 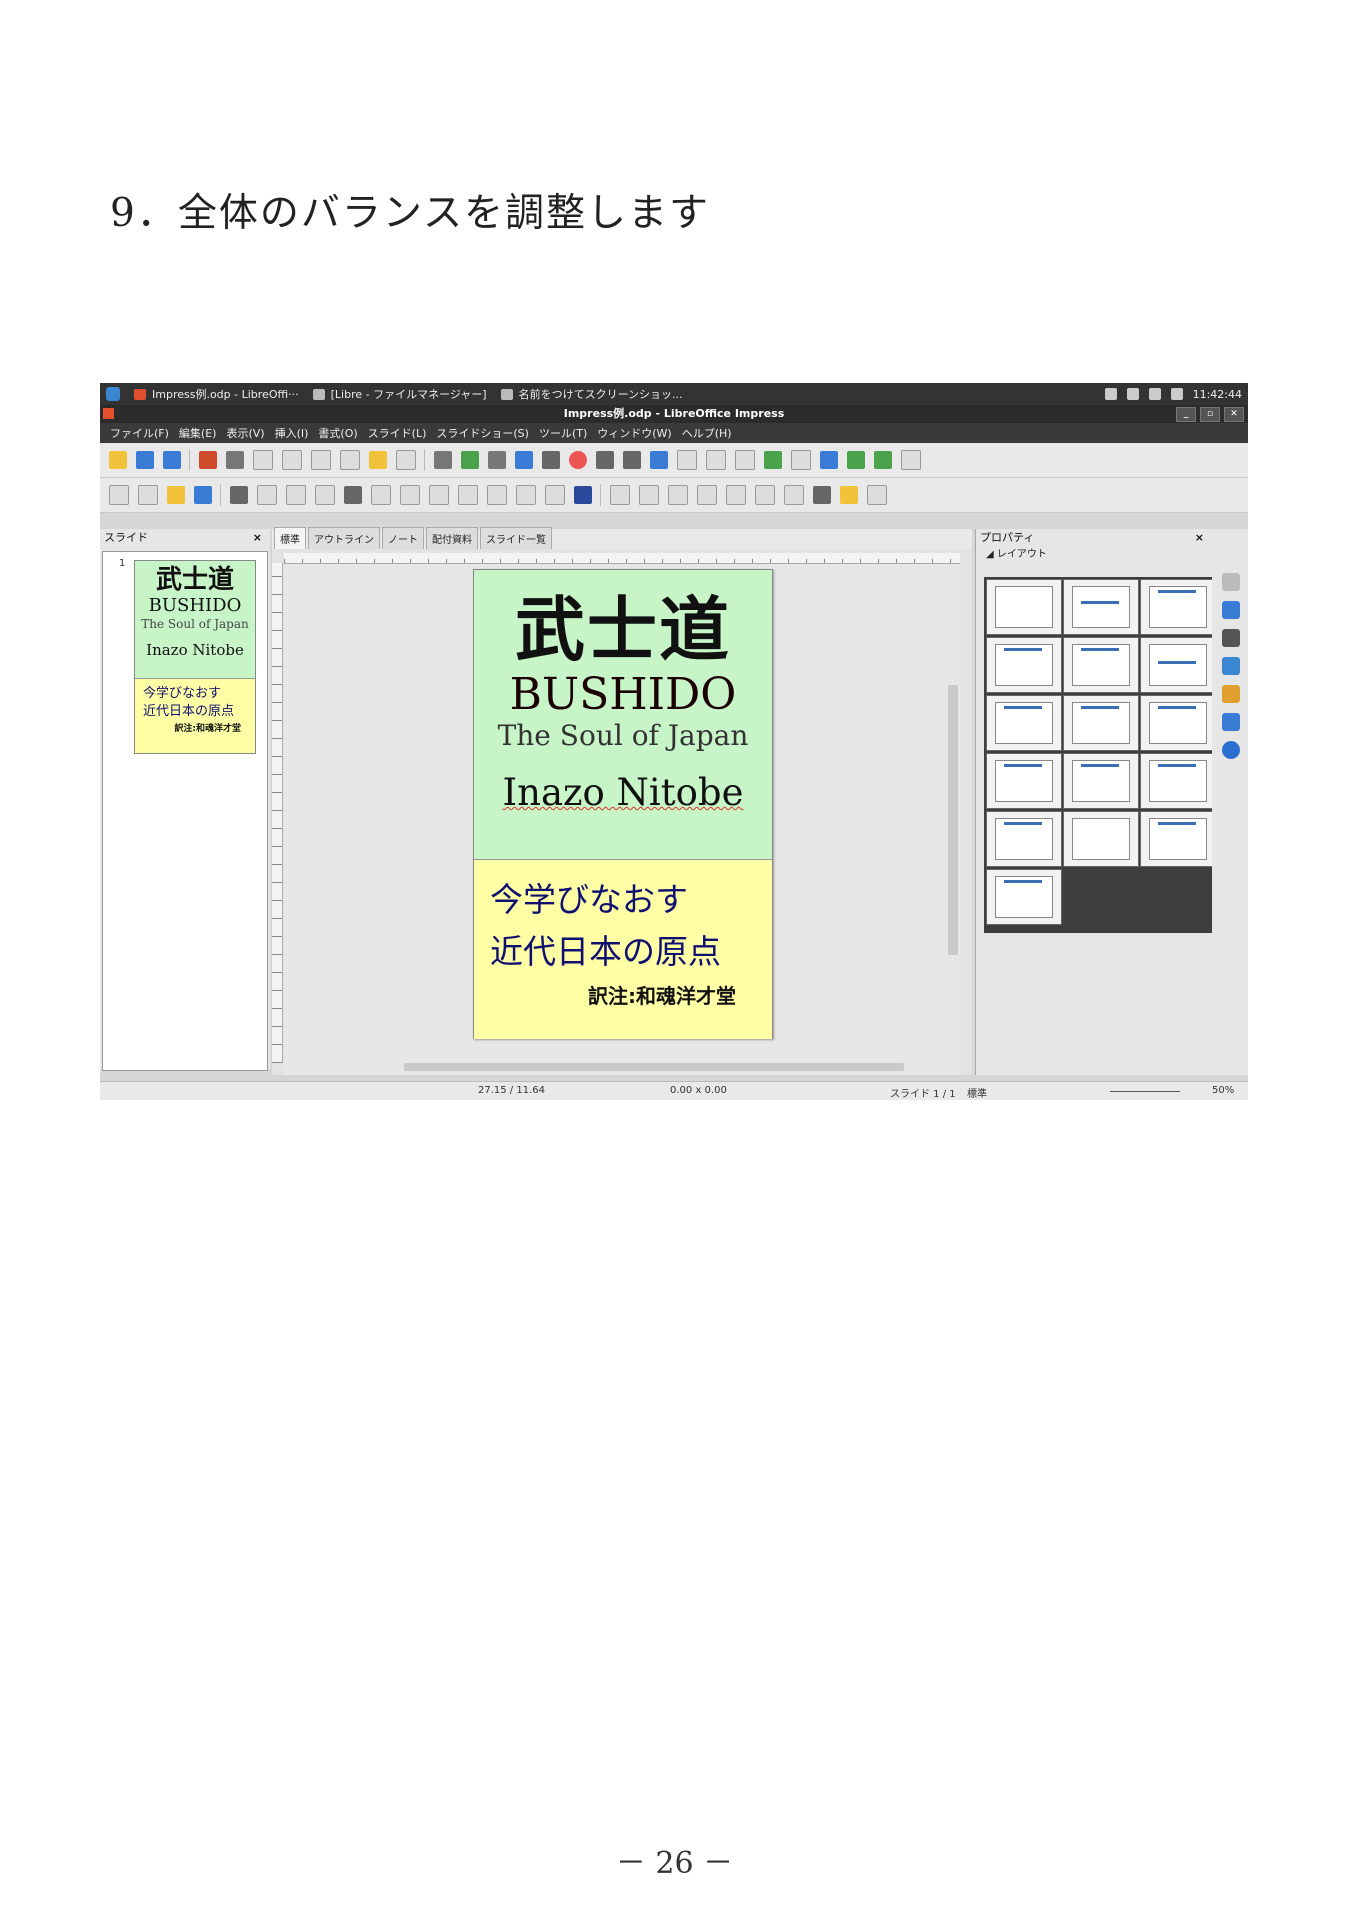 I want to click on new-slide-icon, so click(x=773, y=460).